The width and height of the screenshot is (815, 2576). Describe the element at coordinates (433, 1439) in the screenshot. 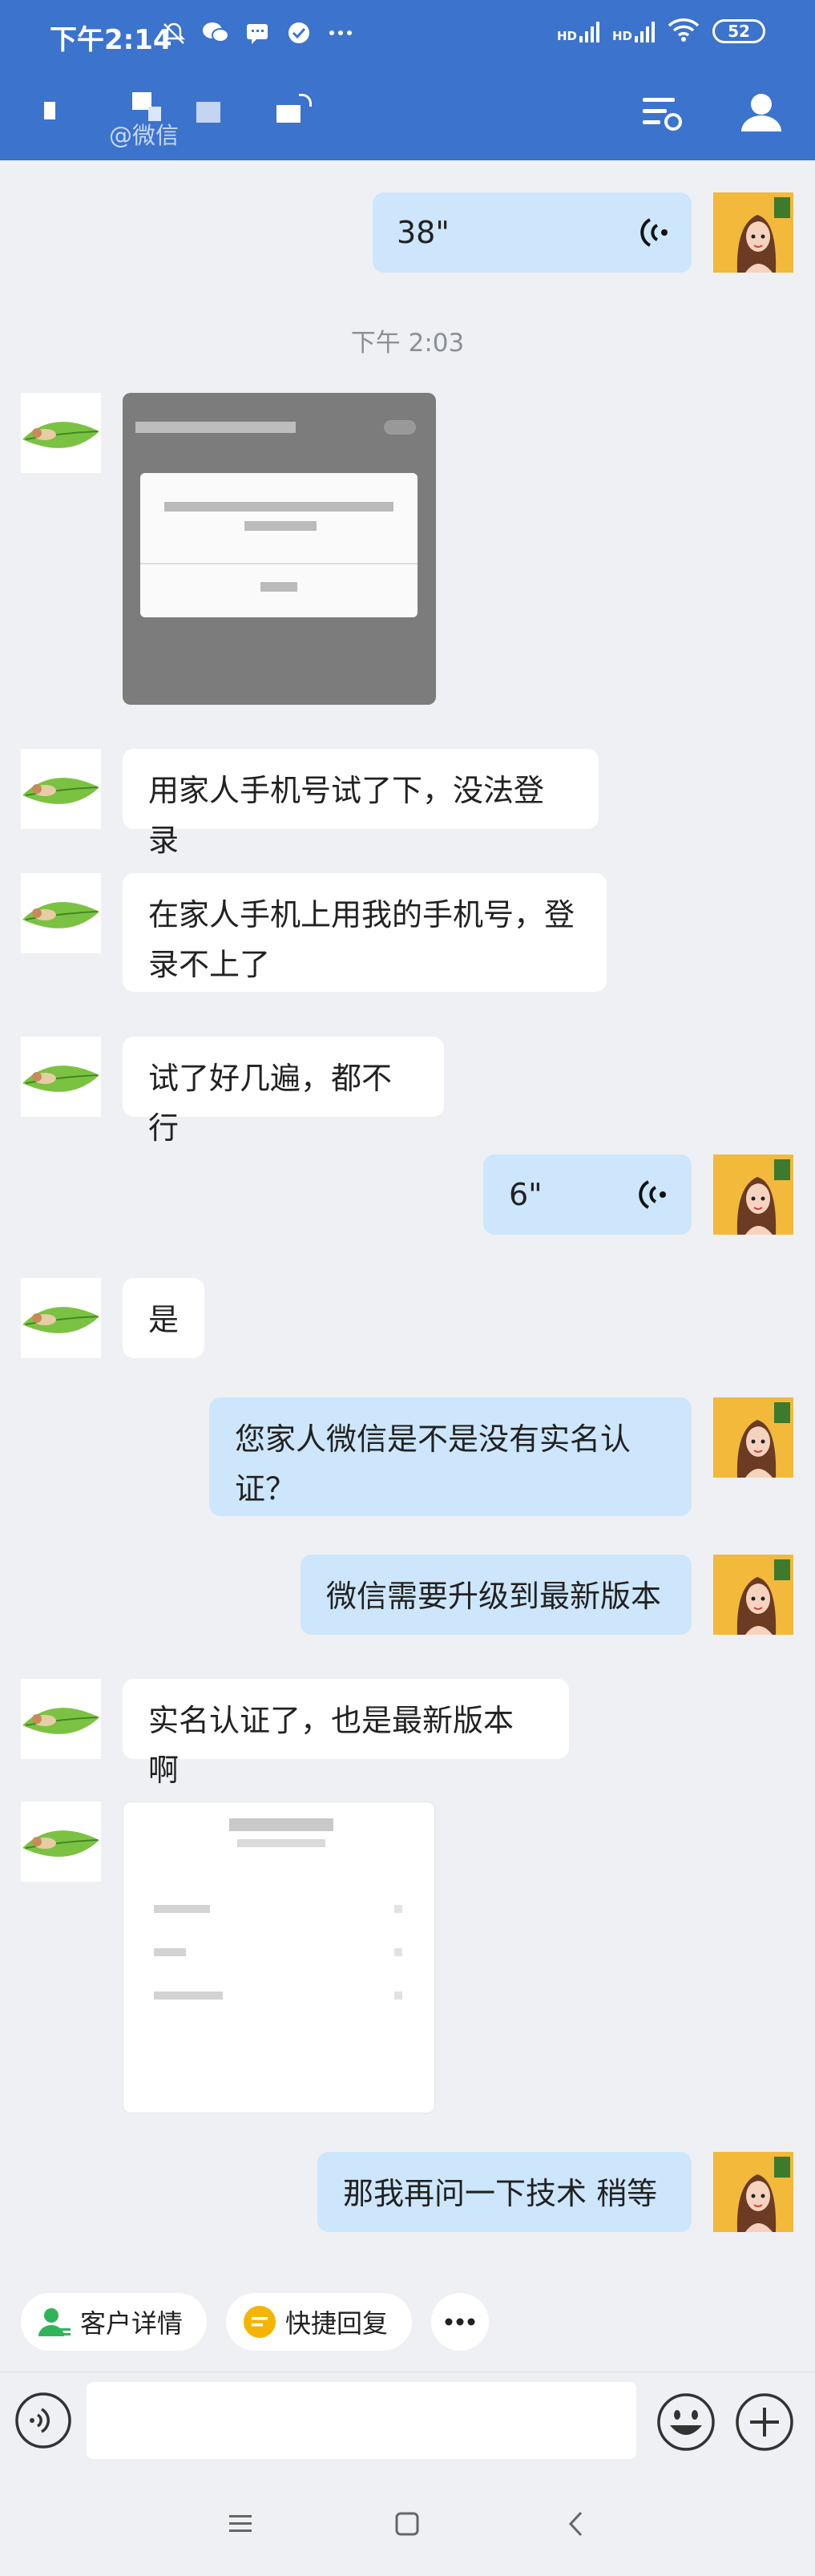

I see `text-message-line: 您家人微信是不是没有实名认` at that location.